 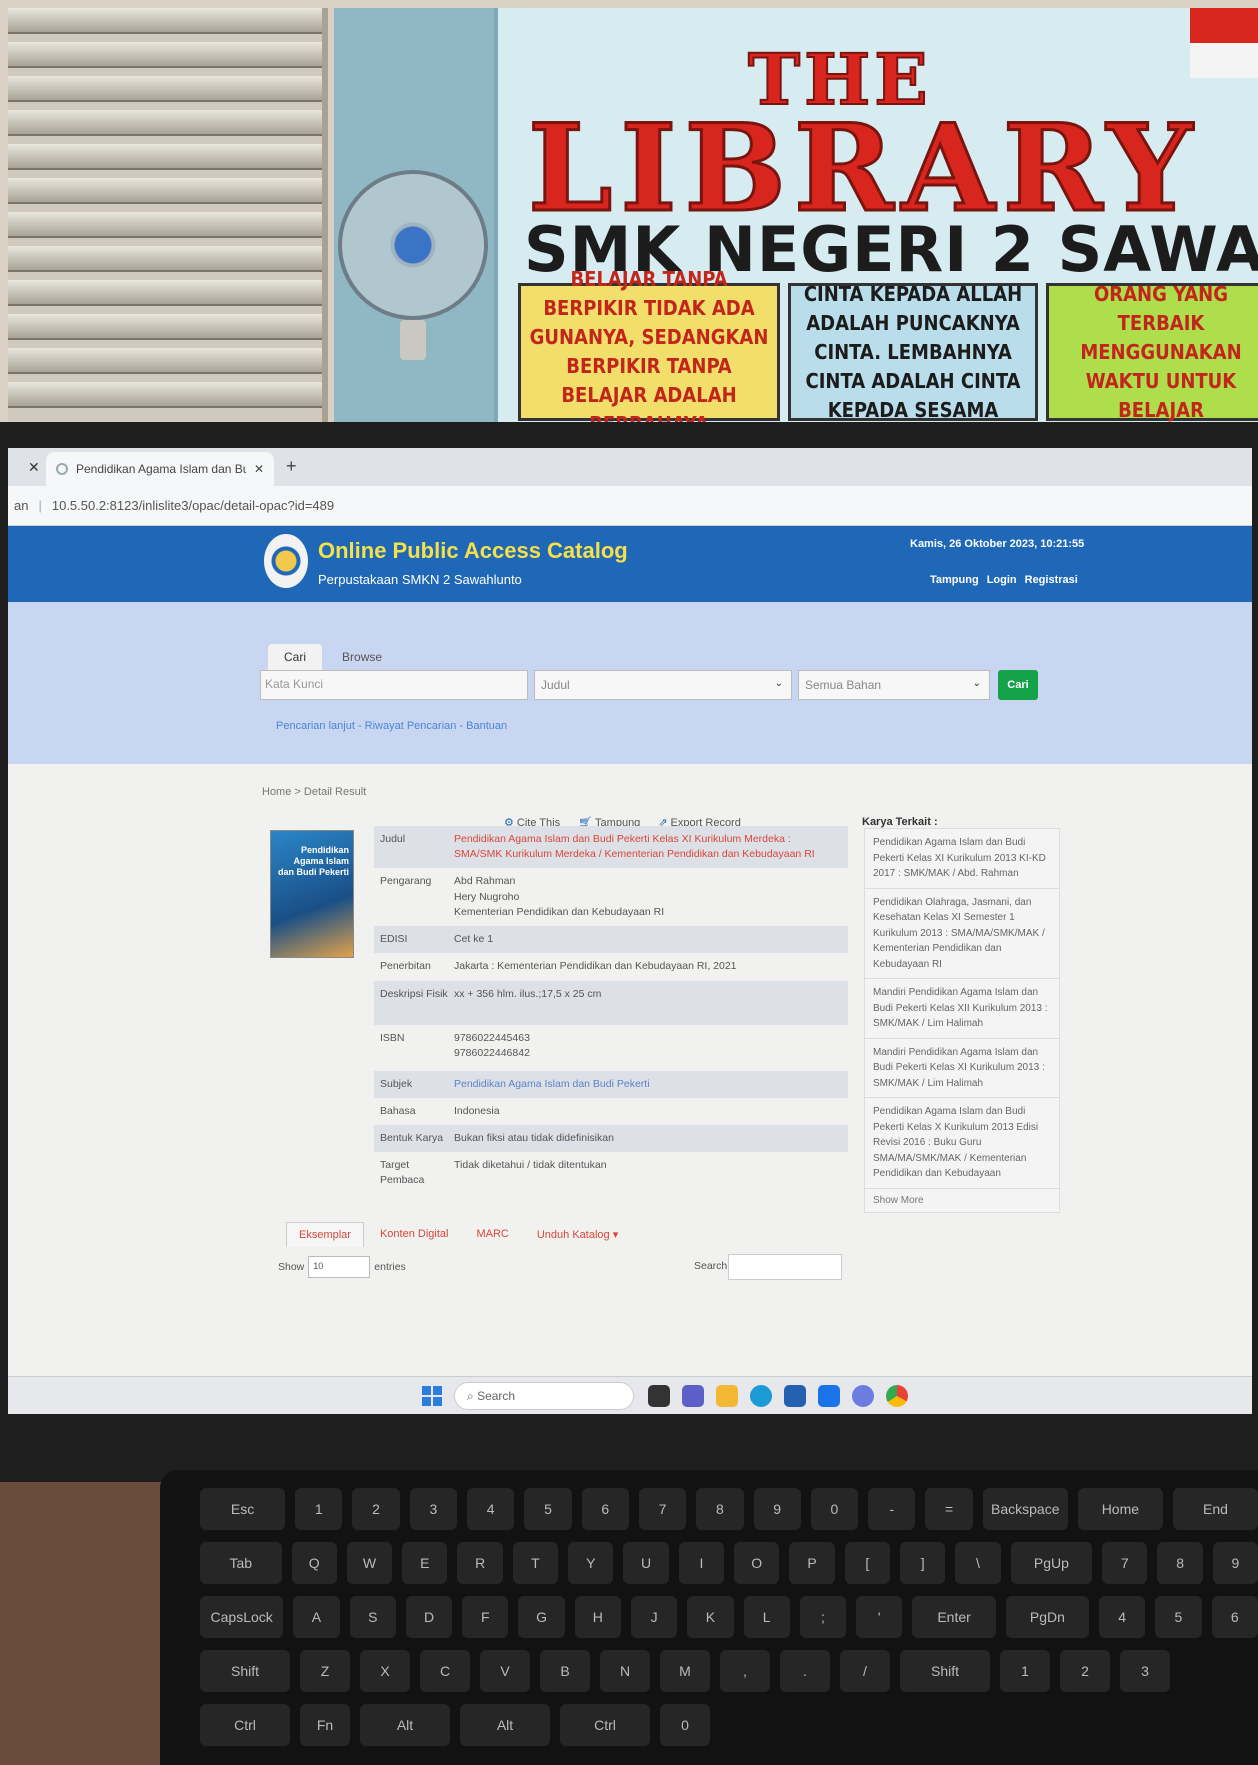 What do you see at coordinates (745, 1671) in the screenshot?
I see `keyboard-key: ,` at bounding box center [745, 1671].